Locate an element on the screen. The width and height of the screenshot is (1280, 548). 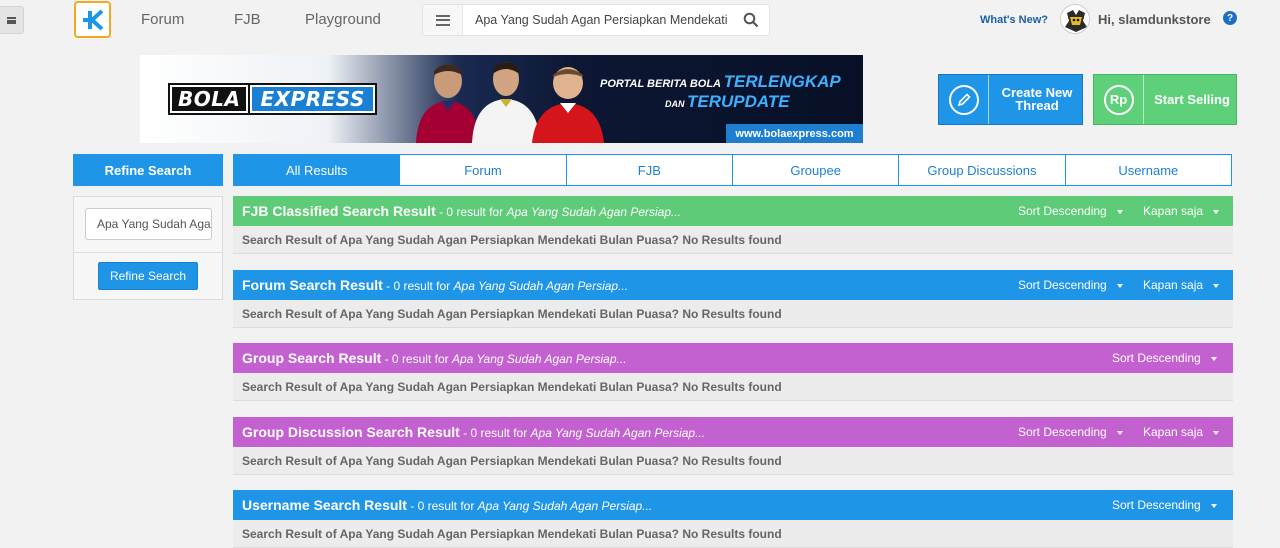
kaskus-logo is located at coordinates (92, 19).